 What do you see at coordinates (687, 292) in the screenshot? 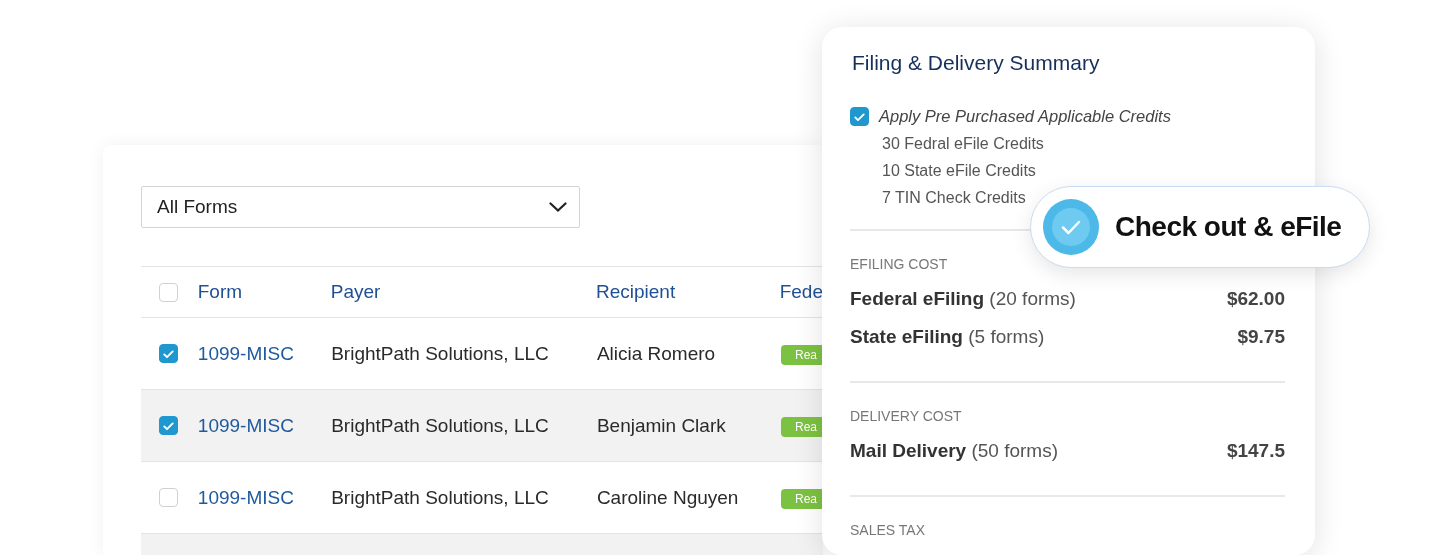
I see `column-header: Recipient` at bounding box center [687, 292].